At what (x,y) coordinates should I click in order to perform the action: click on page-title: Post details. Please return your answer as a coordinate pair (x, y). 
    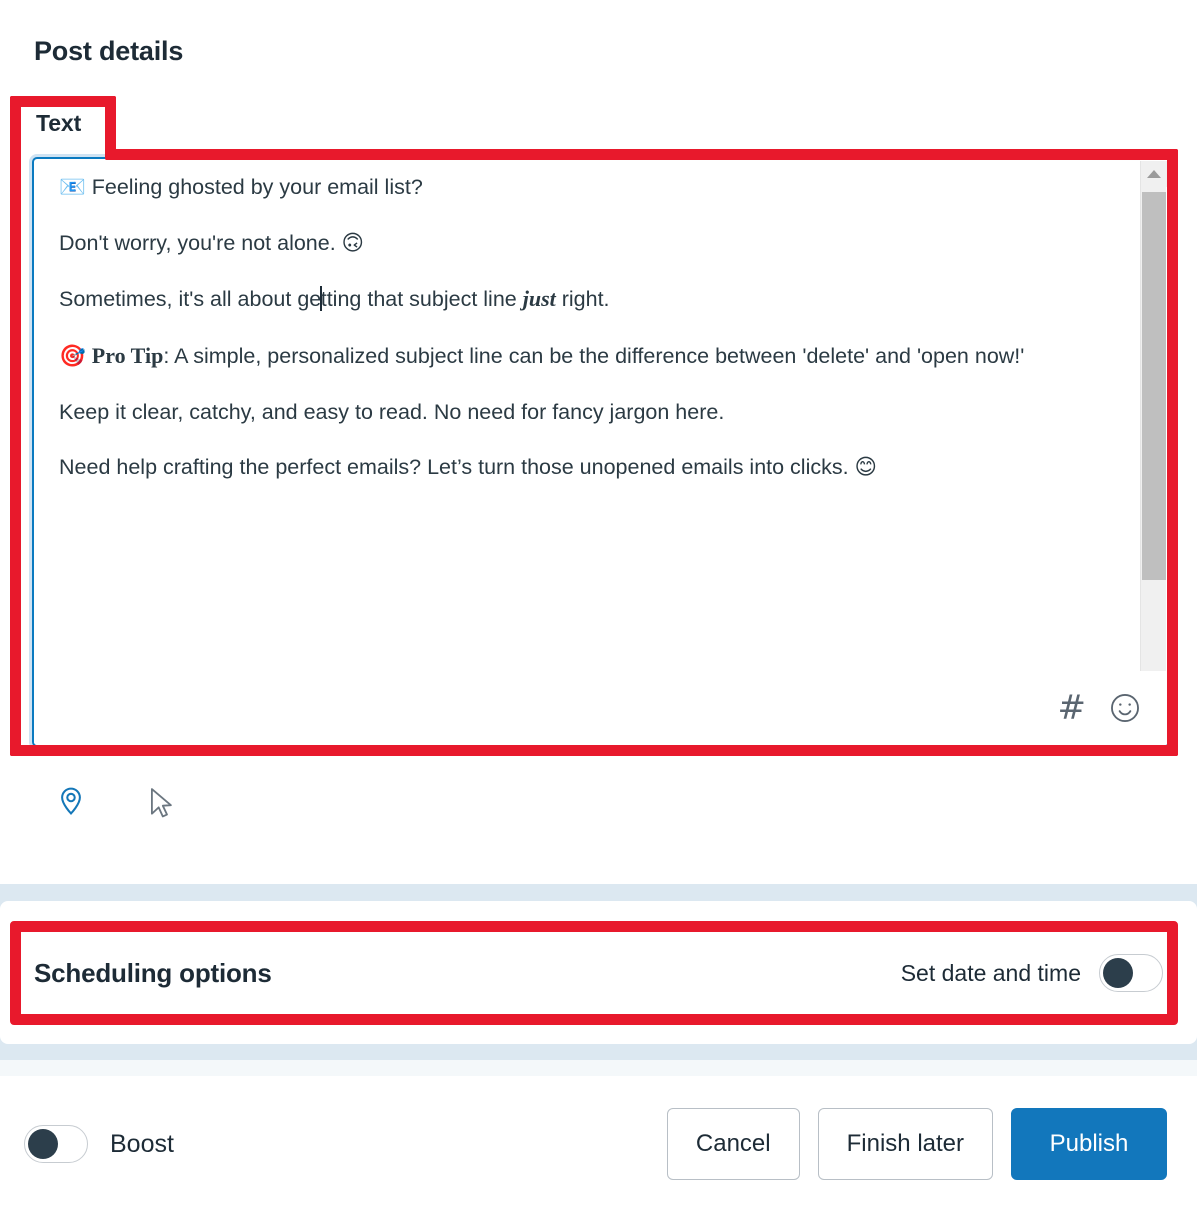
    Looking at the image, I should click on (109, 51).